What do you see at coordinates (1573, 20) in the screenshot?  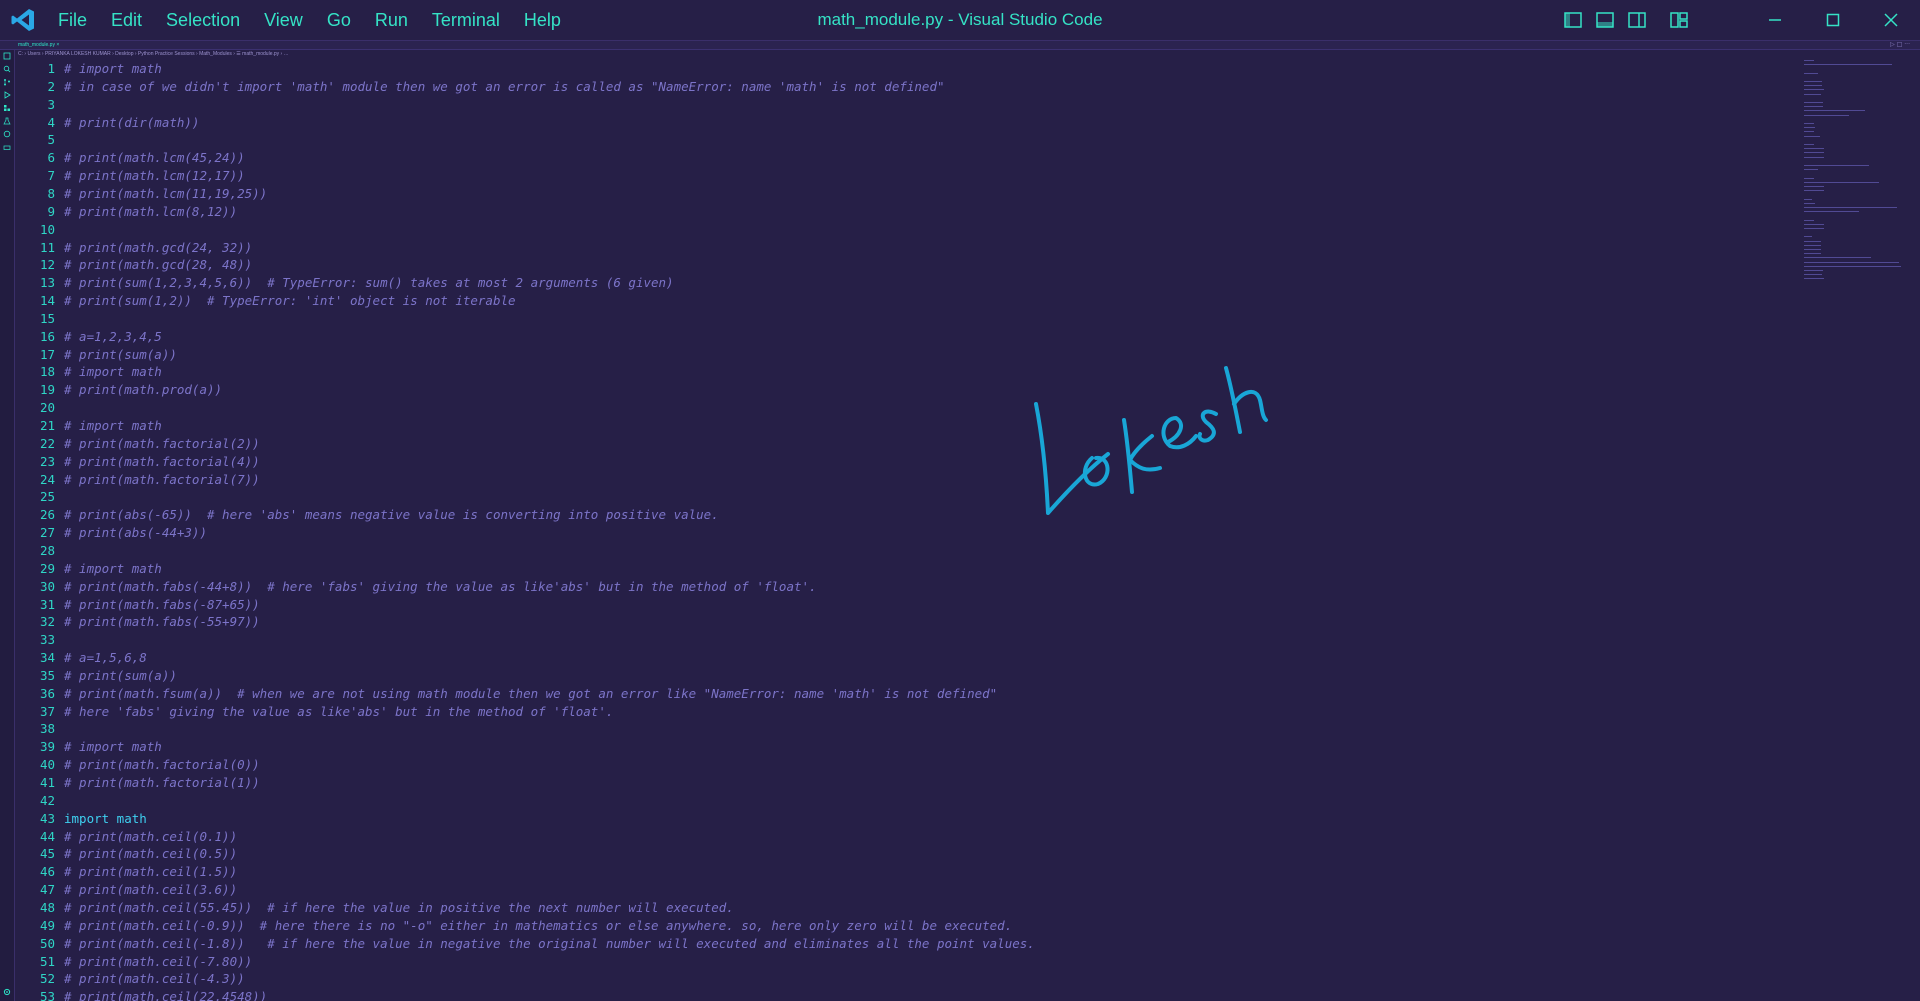 I see `toggle-primary-sidebar-icon` at bounding box center [1573, 20].